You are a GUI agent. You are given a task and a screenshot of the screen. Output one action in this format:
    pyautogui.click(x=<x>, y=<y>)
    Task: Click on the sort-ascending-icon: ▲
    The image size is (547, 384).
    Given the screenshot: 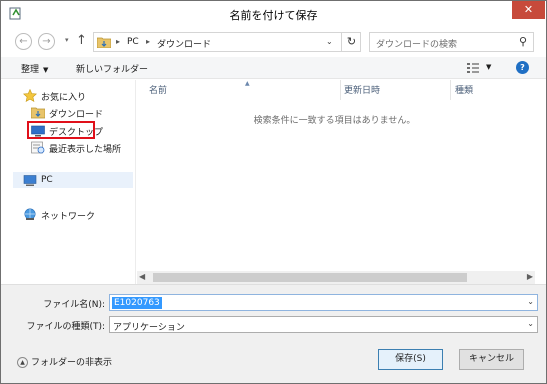 What is the action you would take?
    pyautogui.click(x=247, y=83)
    